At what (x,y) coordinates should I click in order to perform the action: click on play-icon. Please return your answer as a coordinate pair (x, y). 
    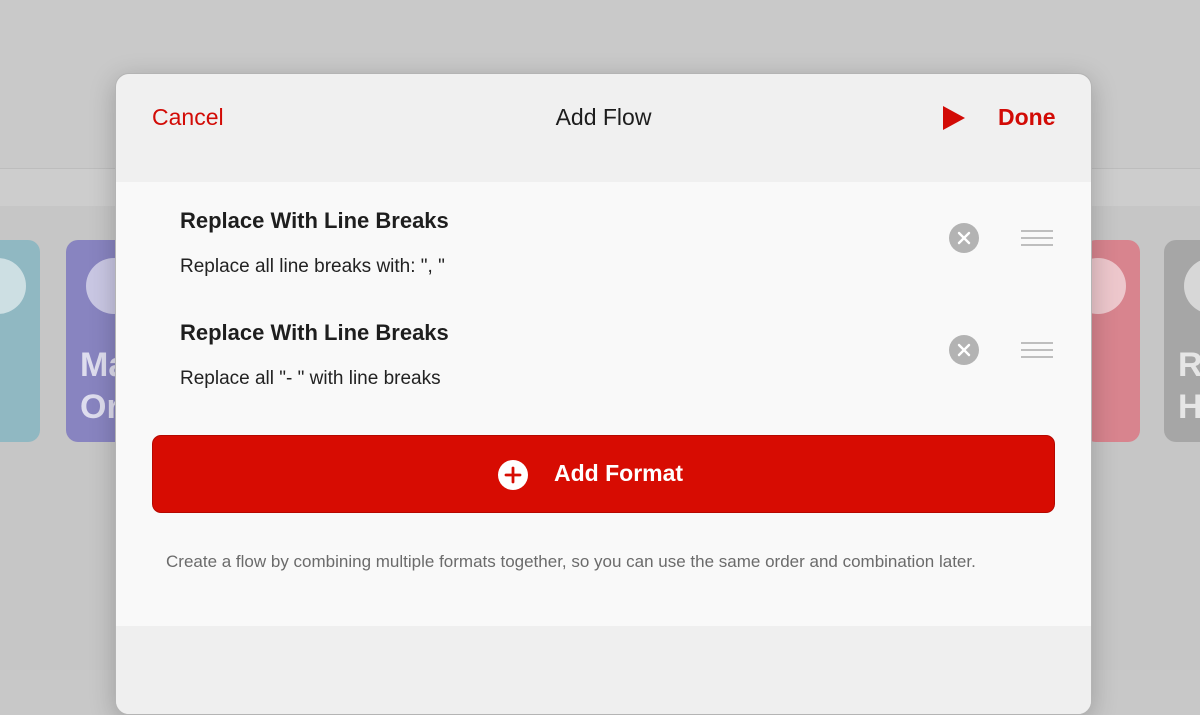
    Looking at the image, I should click on (954, 118).